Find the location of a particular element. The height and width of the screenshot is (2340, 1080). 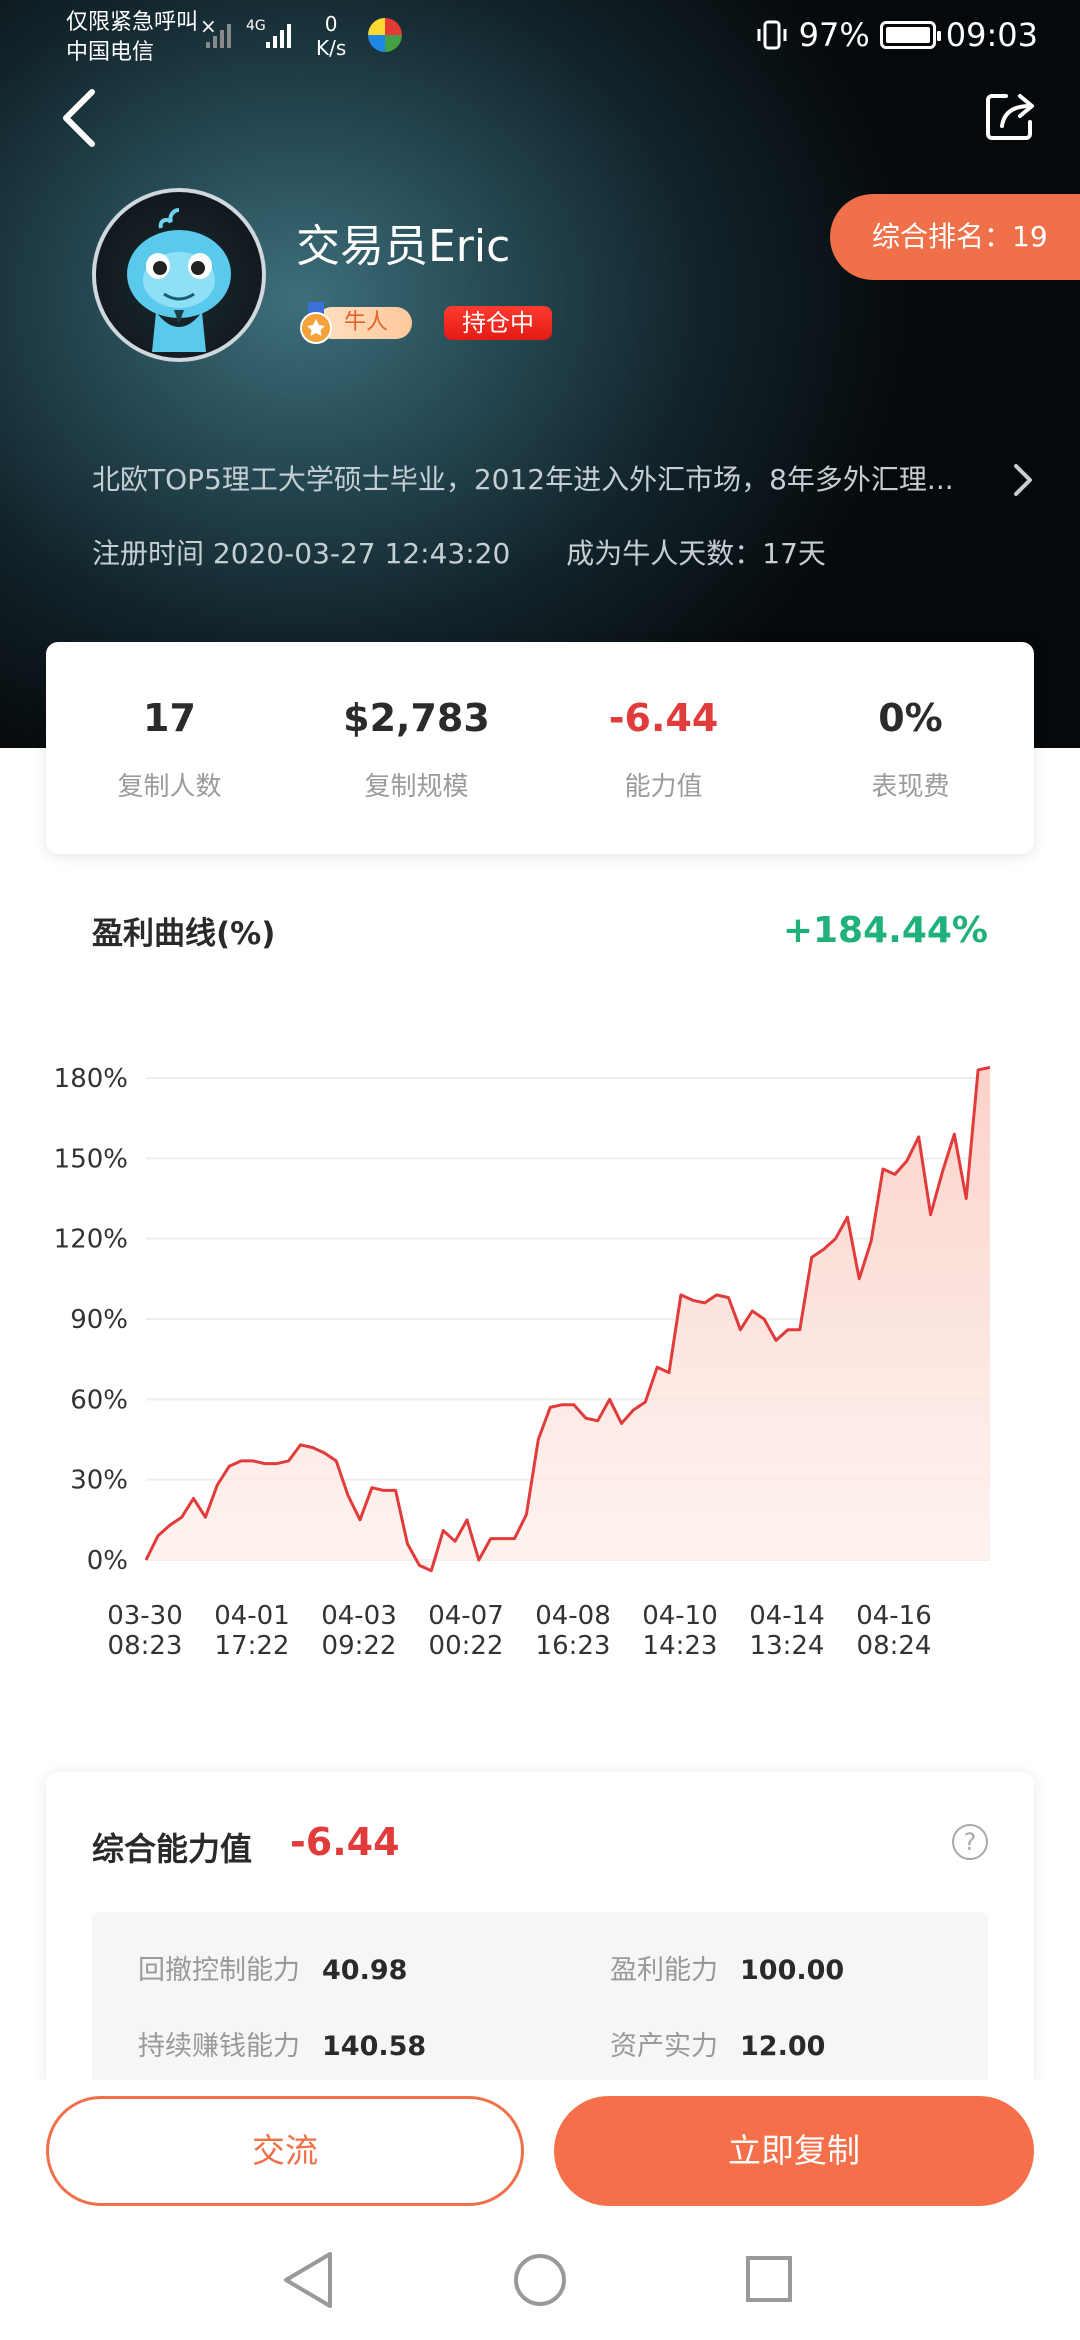

ability-item: 回撤控制能力 40.98 is located at coordinates (272, 1967).